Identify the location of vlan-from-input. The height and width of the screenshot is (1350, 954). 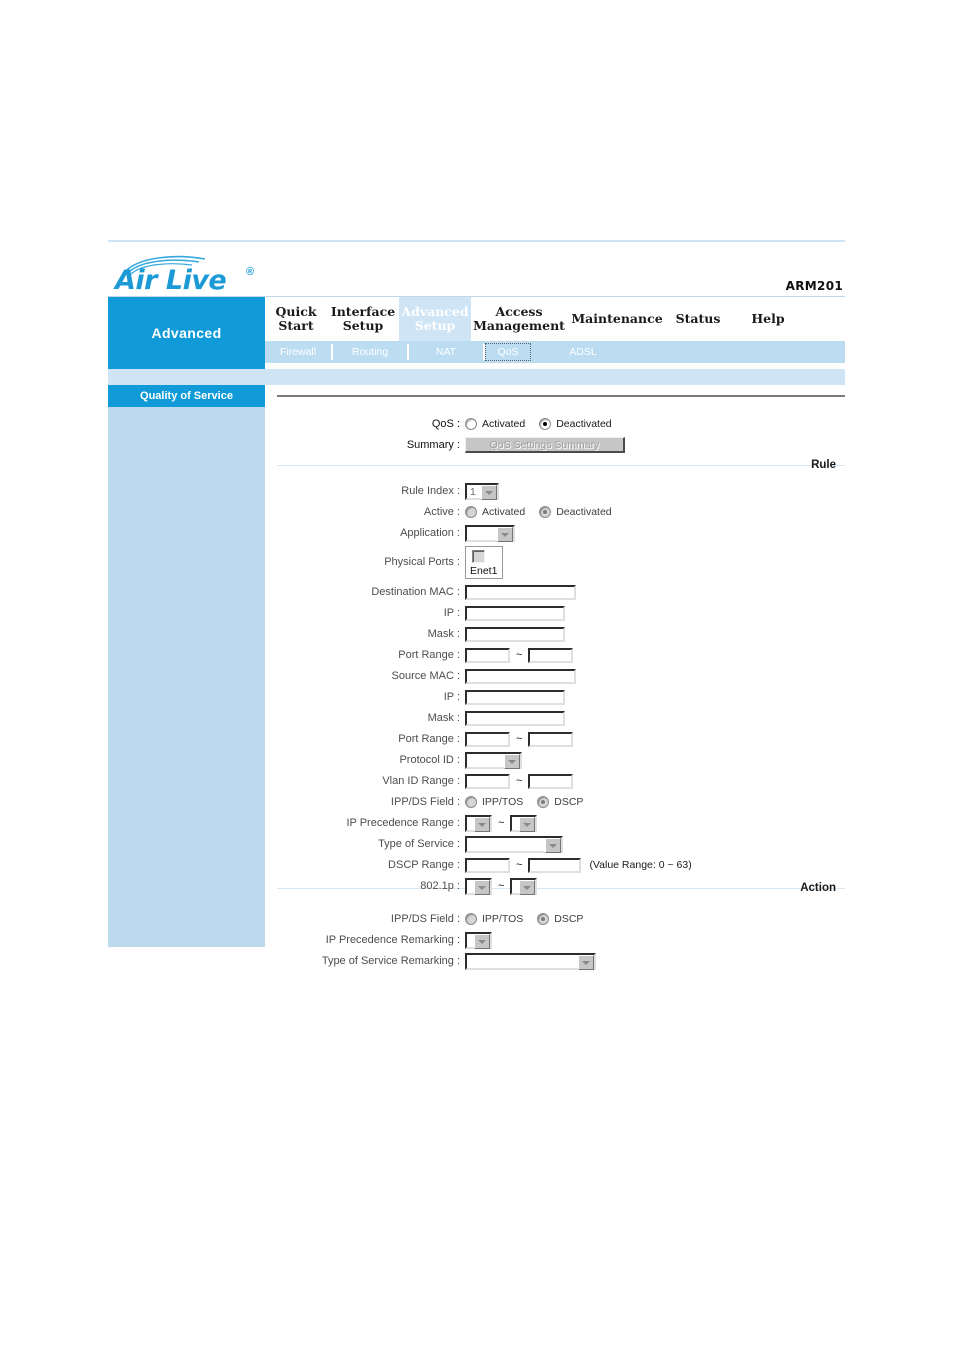
(487, 781).